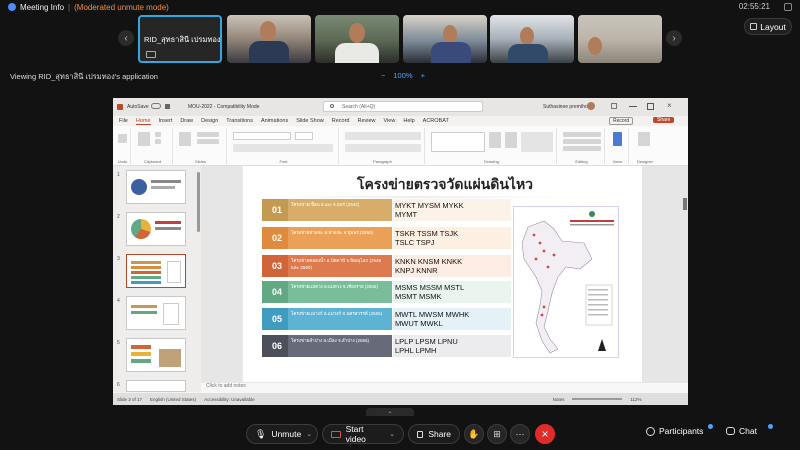 The width and height of the screenshot is (800, 450). Describe the element at coordinates (390, 121) in the screenshot. I see `tab-view: View` at that location.